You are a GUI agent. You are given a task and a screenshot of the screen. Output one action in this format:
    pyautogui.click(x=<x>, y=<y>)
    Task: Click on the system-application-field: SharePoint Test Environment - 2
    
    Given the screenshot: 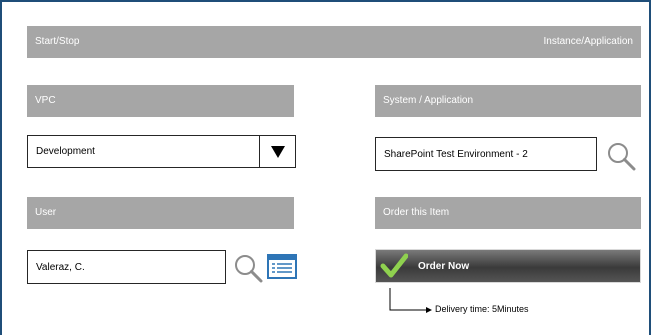 What is the action you would take?
    pyautogui.click(x=486, y=154)
    